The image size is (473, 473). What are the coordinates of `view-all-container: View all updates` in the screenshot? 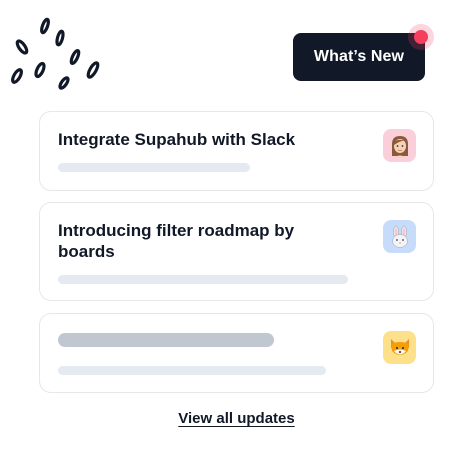 It's located at (236, 419).